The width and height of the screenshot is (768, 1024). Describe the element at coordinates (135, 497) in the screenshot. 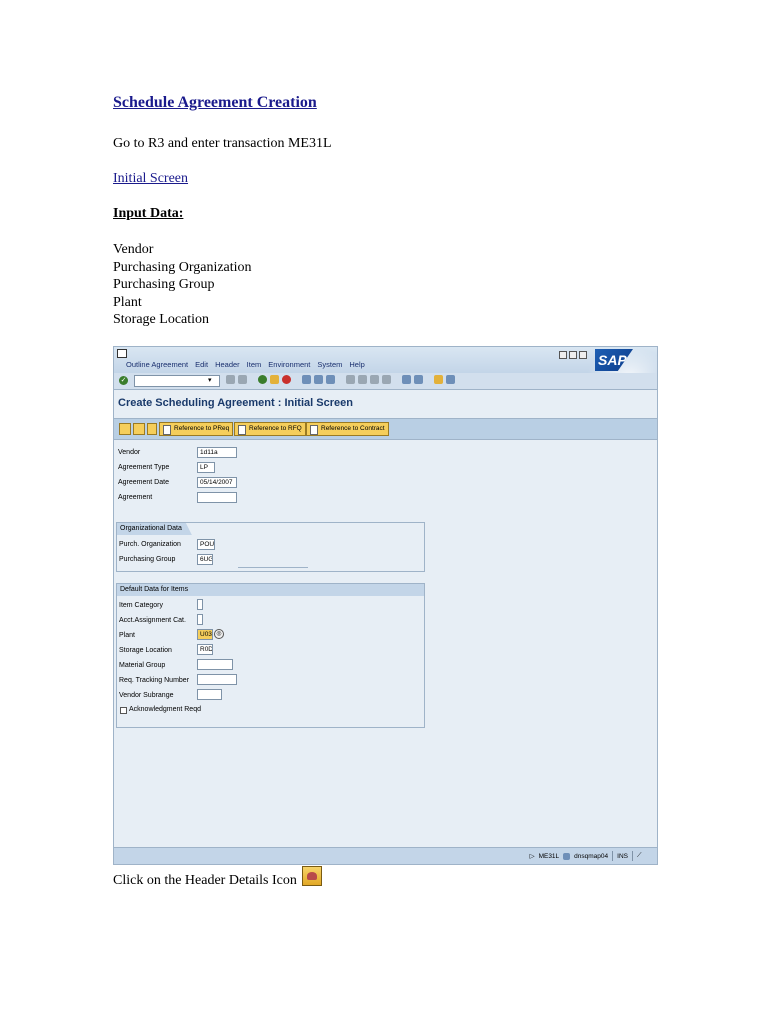

I see `agreement-label: Agreement` at that location.